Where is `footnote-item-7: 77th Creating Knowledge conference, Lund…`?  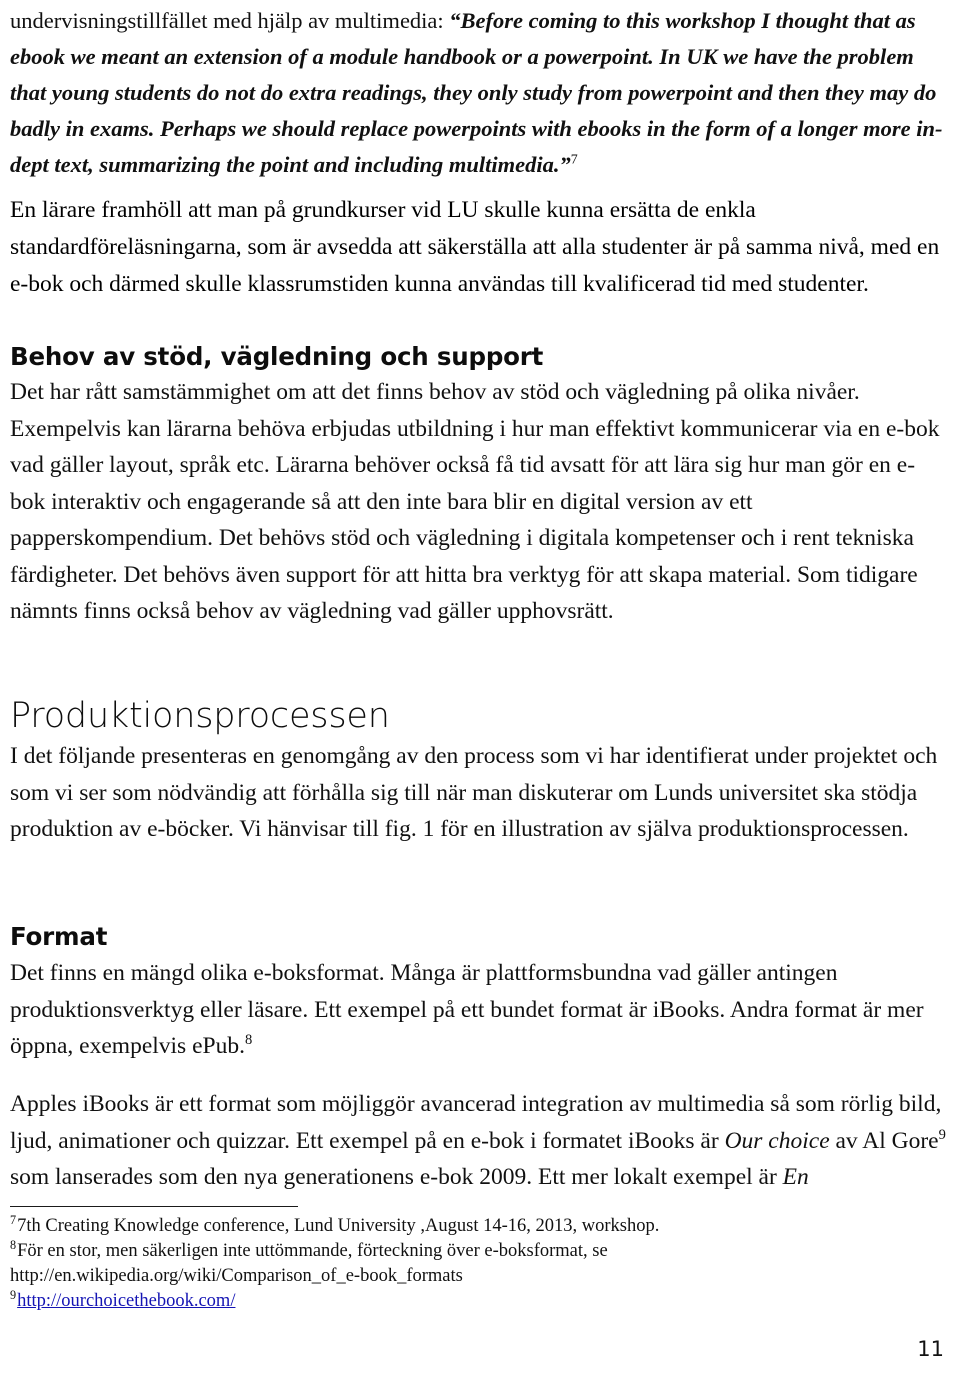 footnote-item-7: 77th Creating Knowledge conference, Lund… is located at coordinates (410, 1226).